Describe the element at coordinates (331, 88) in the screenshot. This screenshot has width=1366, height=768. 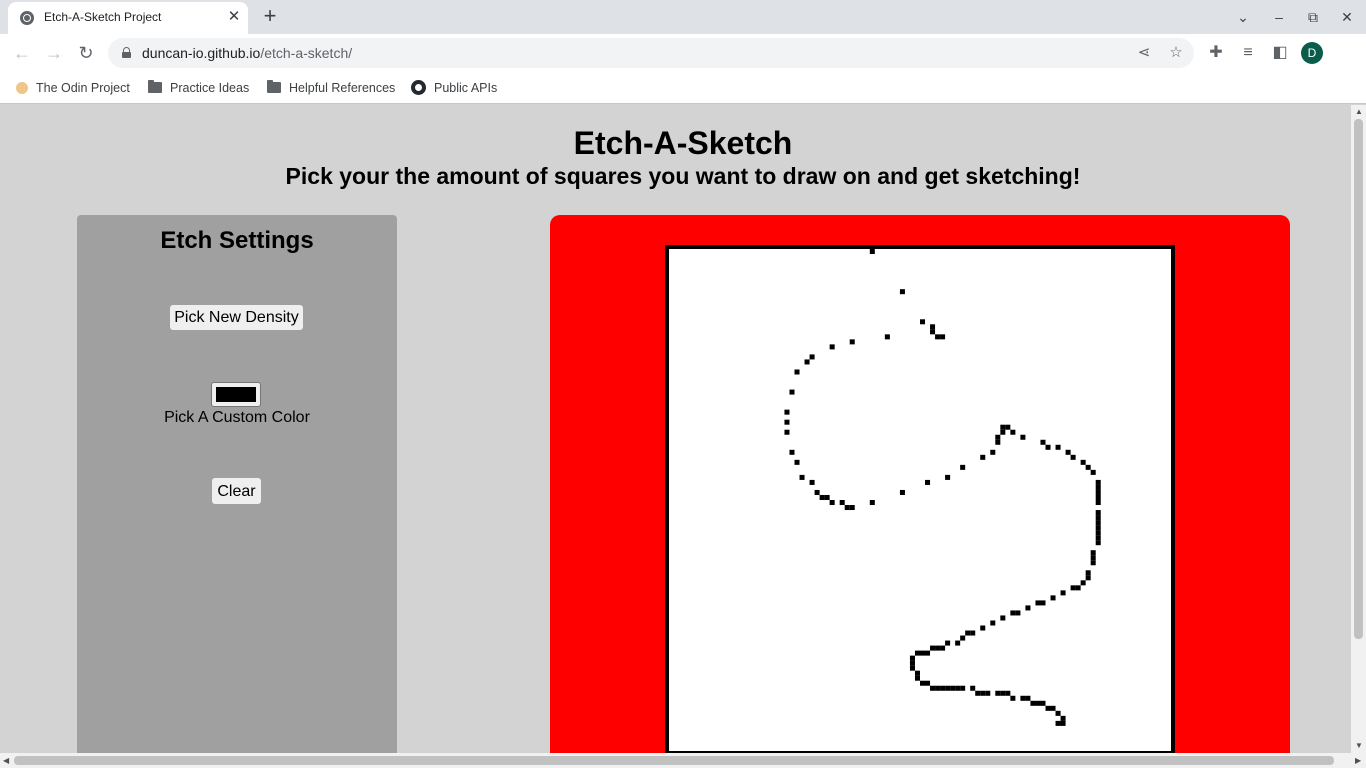
I see `bookmark-helpful-references: Helpful References` at that location.